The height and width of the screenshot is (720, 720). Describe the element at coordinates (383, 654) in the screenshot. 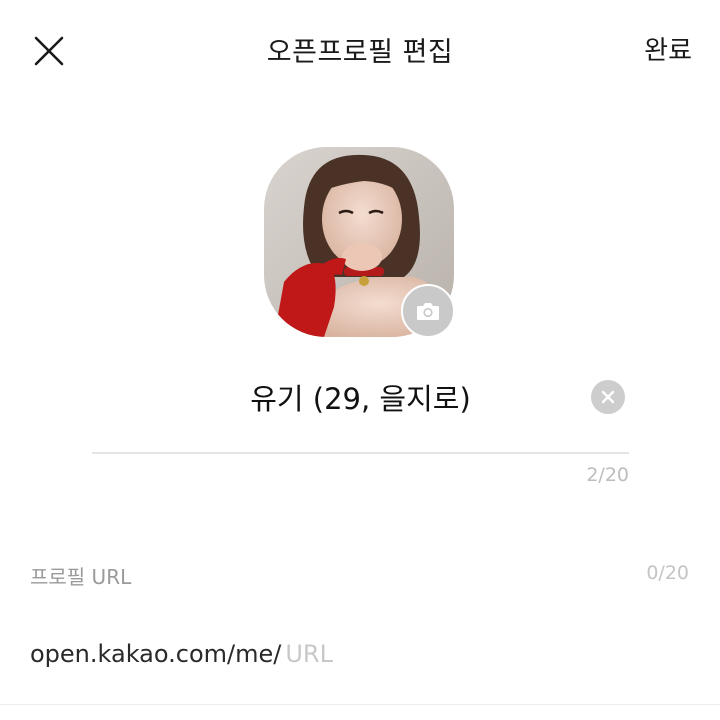

I see `url-input` at that location.